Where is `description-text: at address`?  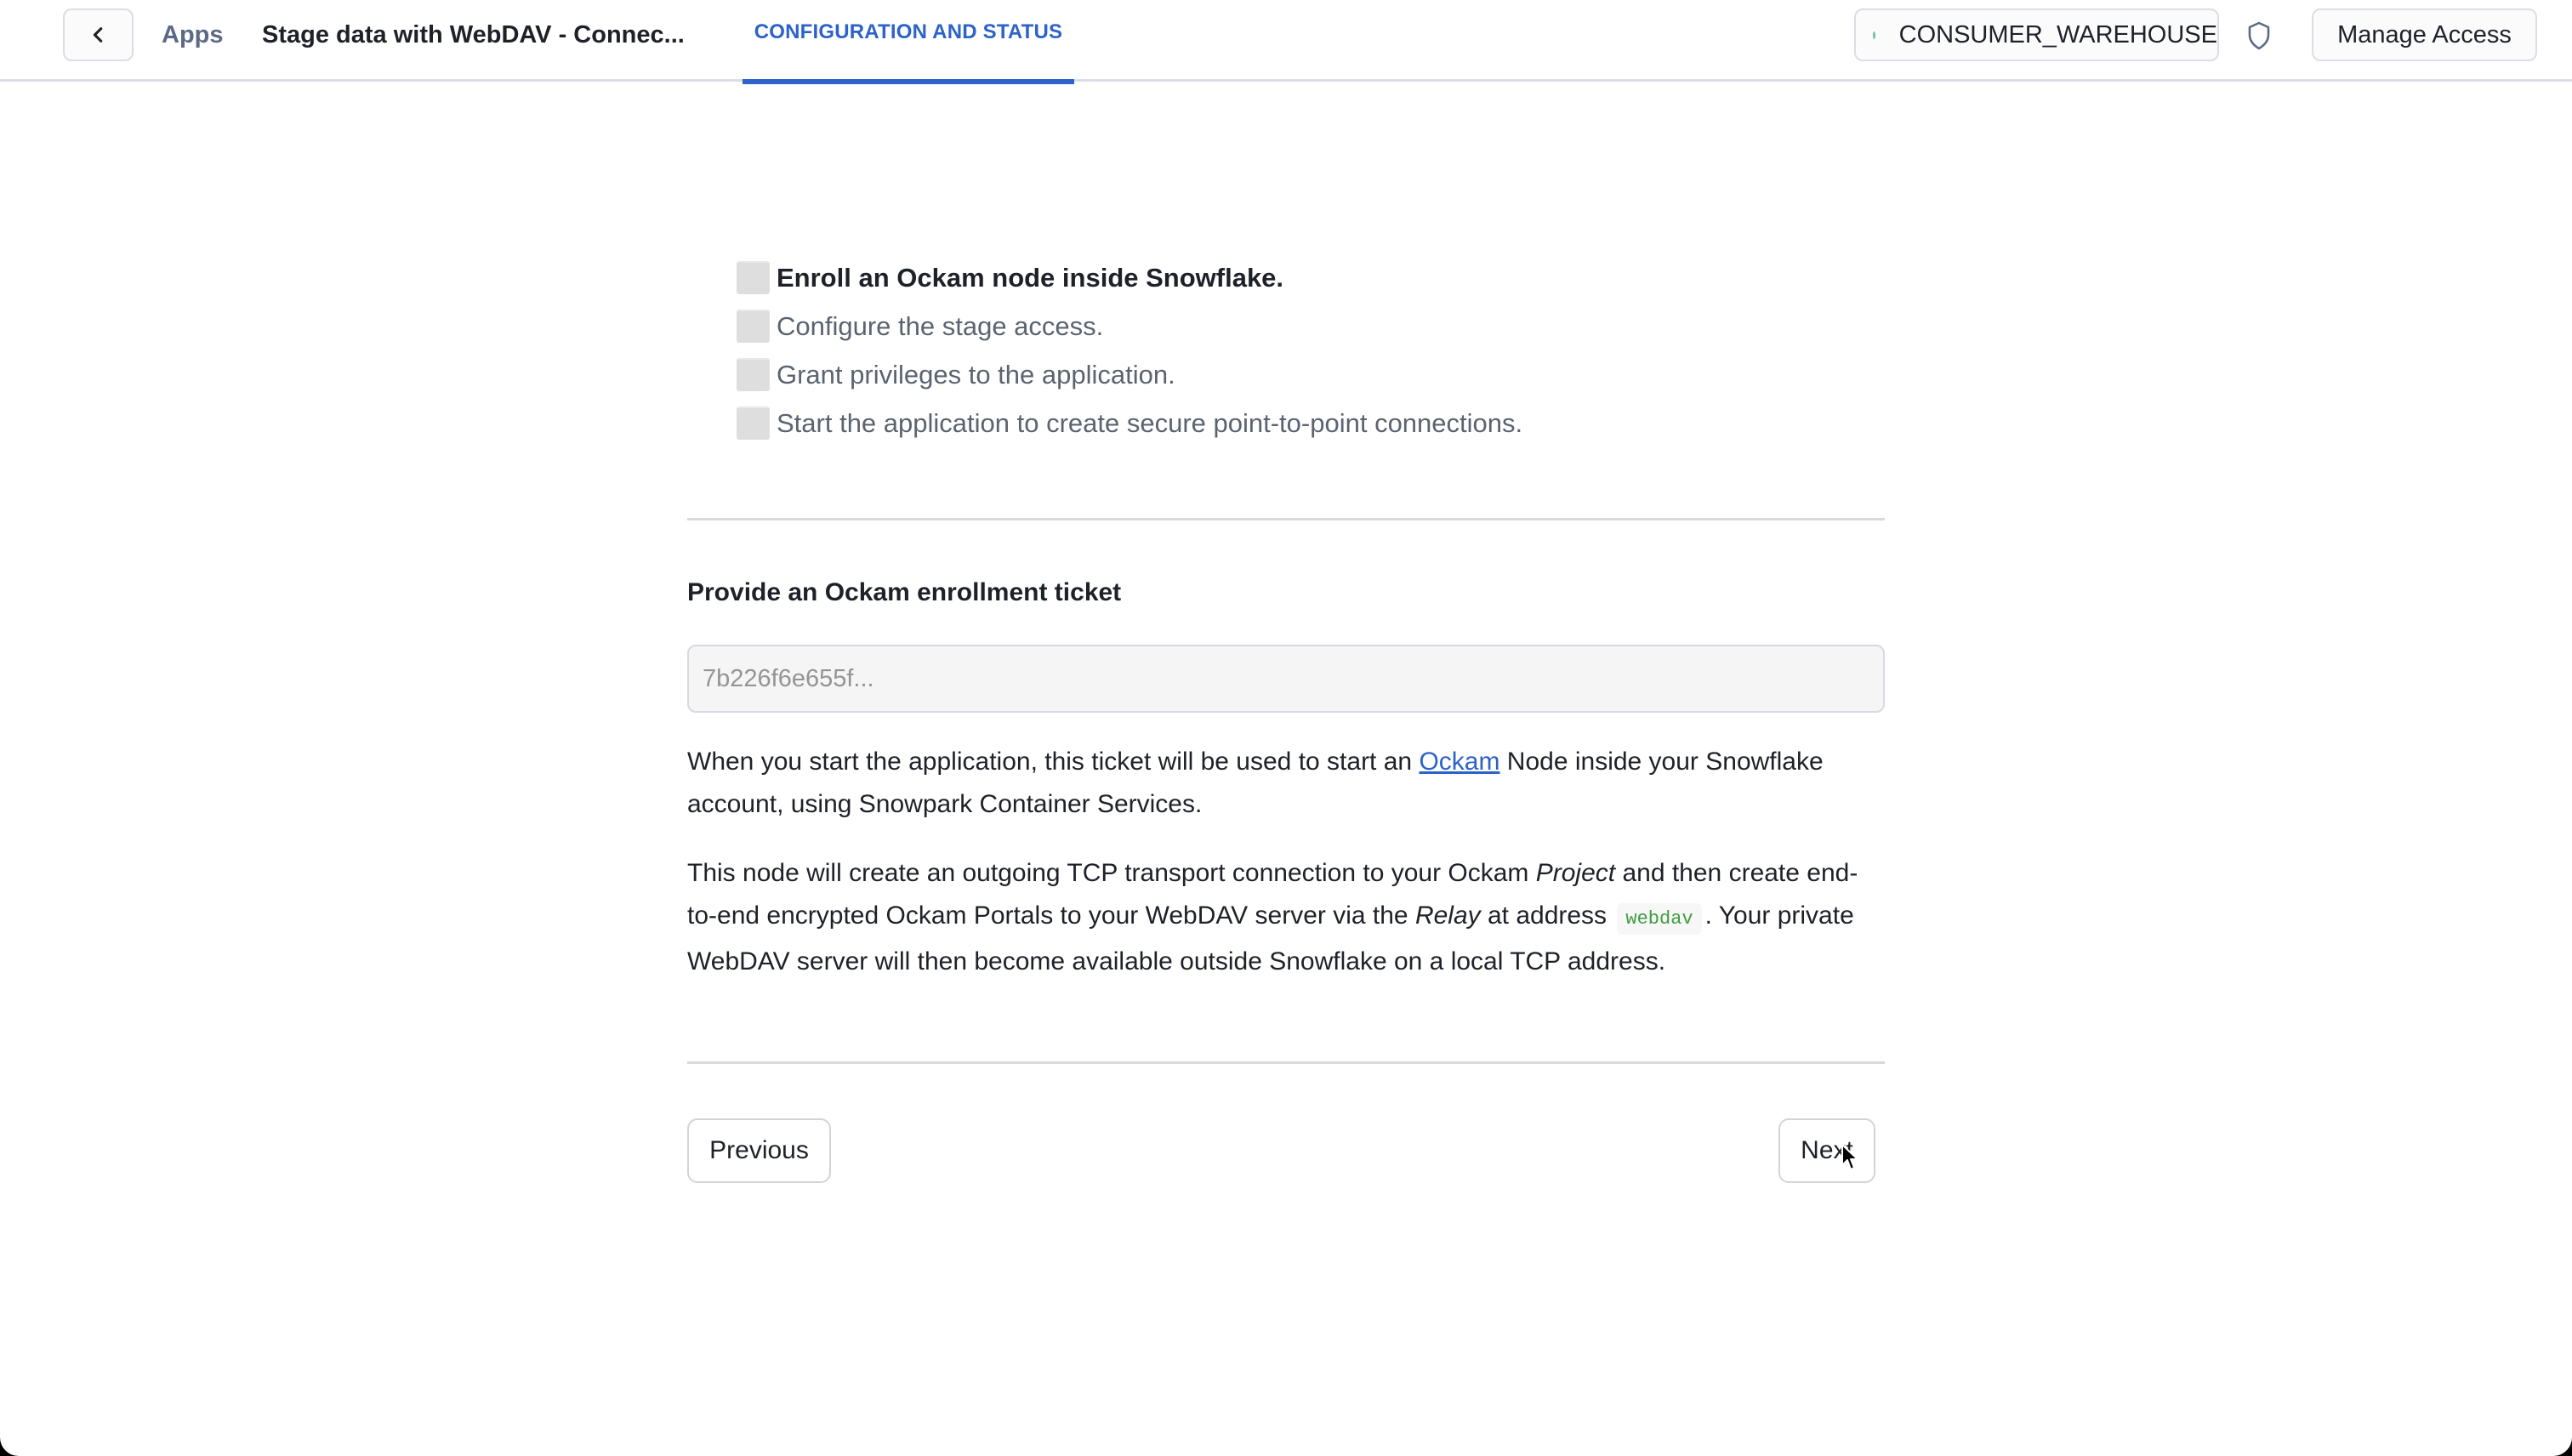
description-text: at address is located at coordinates (1547, 915).